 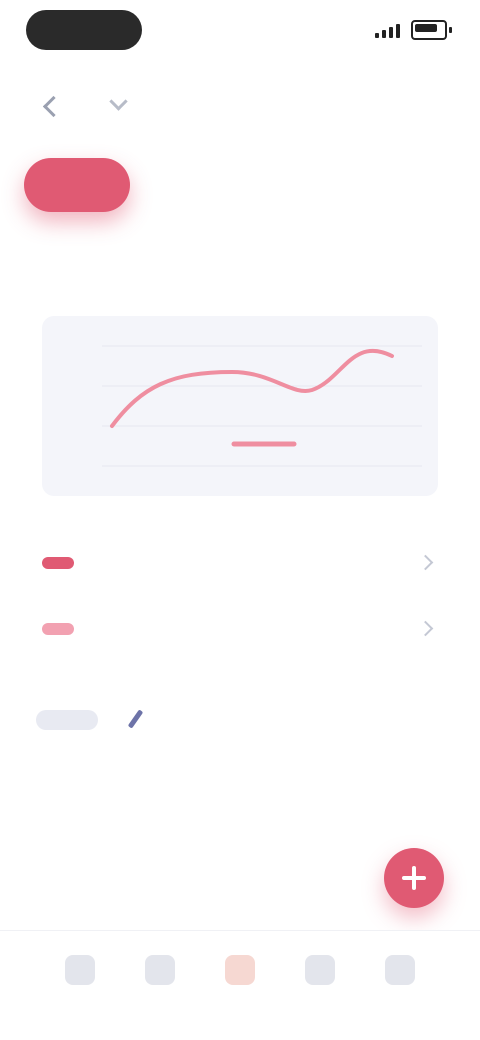 What do you see at coordinates (240, 106) in the screenshot?
I see `header` at bounding box center [240, 106].